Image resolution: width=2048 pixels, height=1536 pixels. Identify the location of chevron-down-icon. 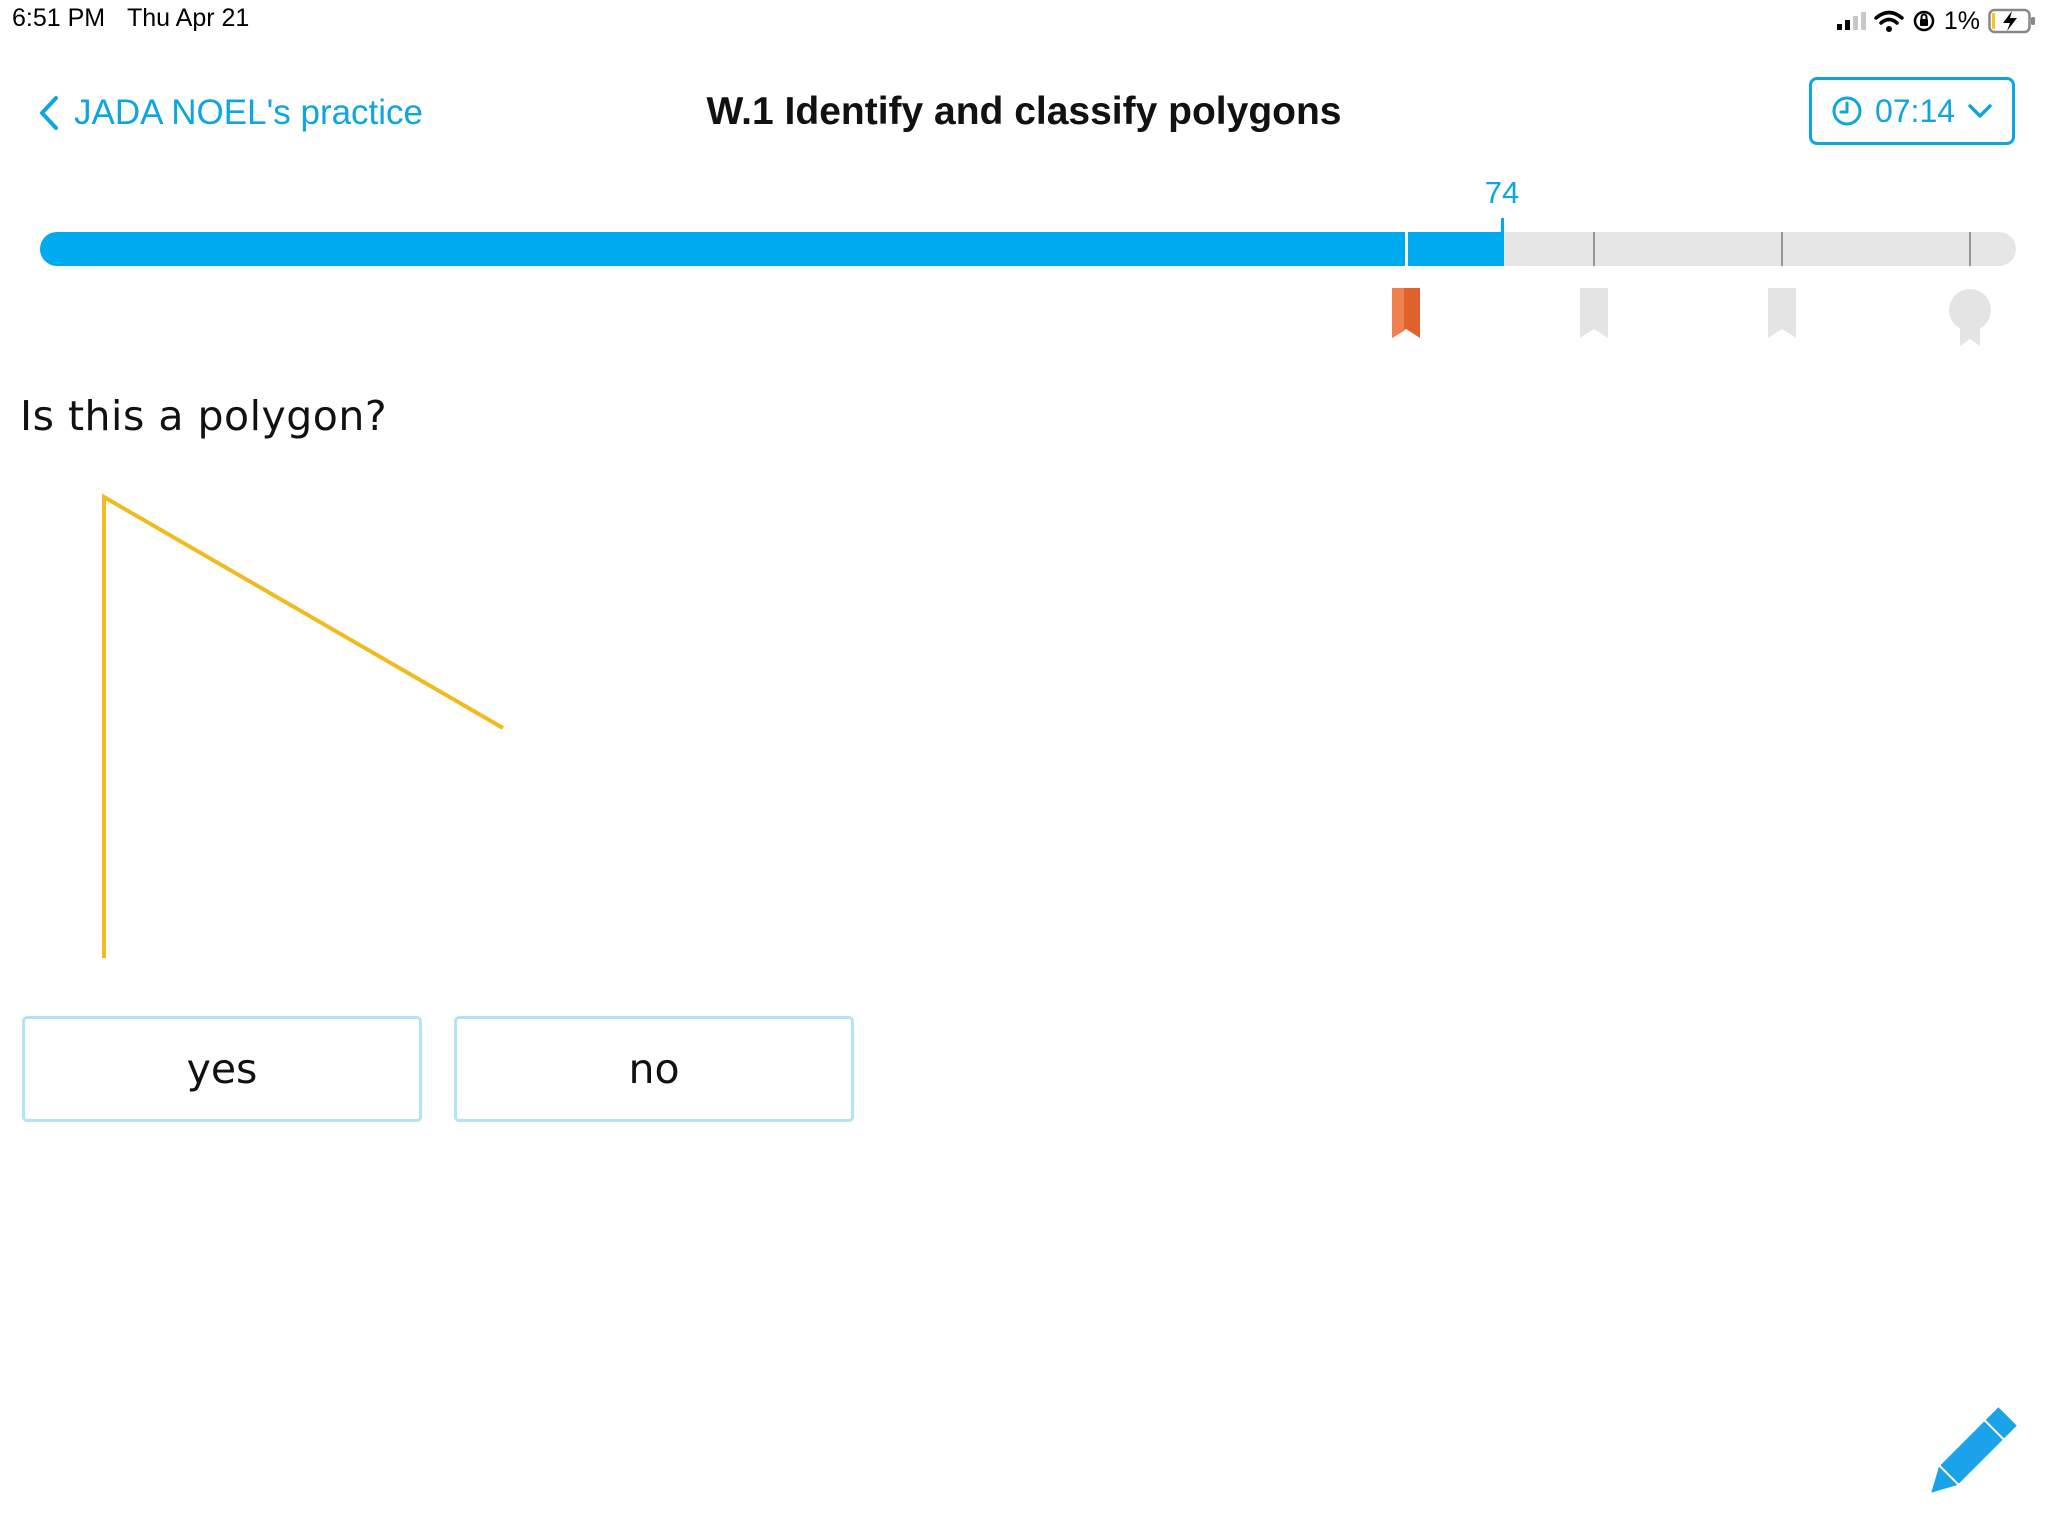
(1980, 111).